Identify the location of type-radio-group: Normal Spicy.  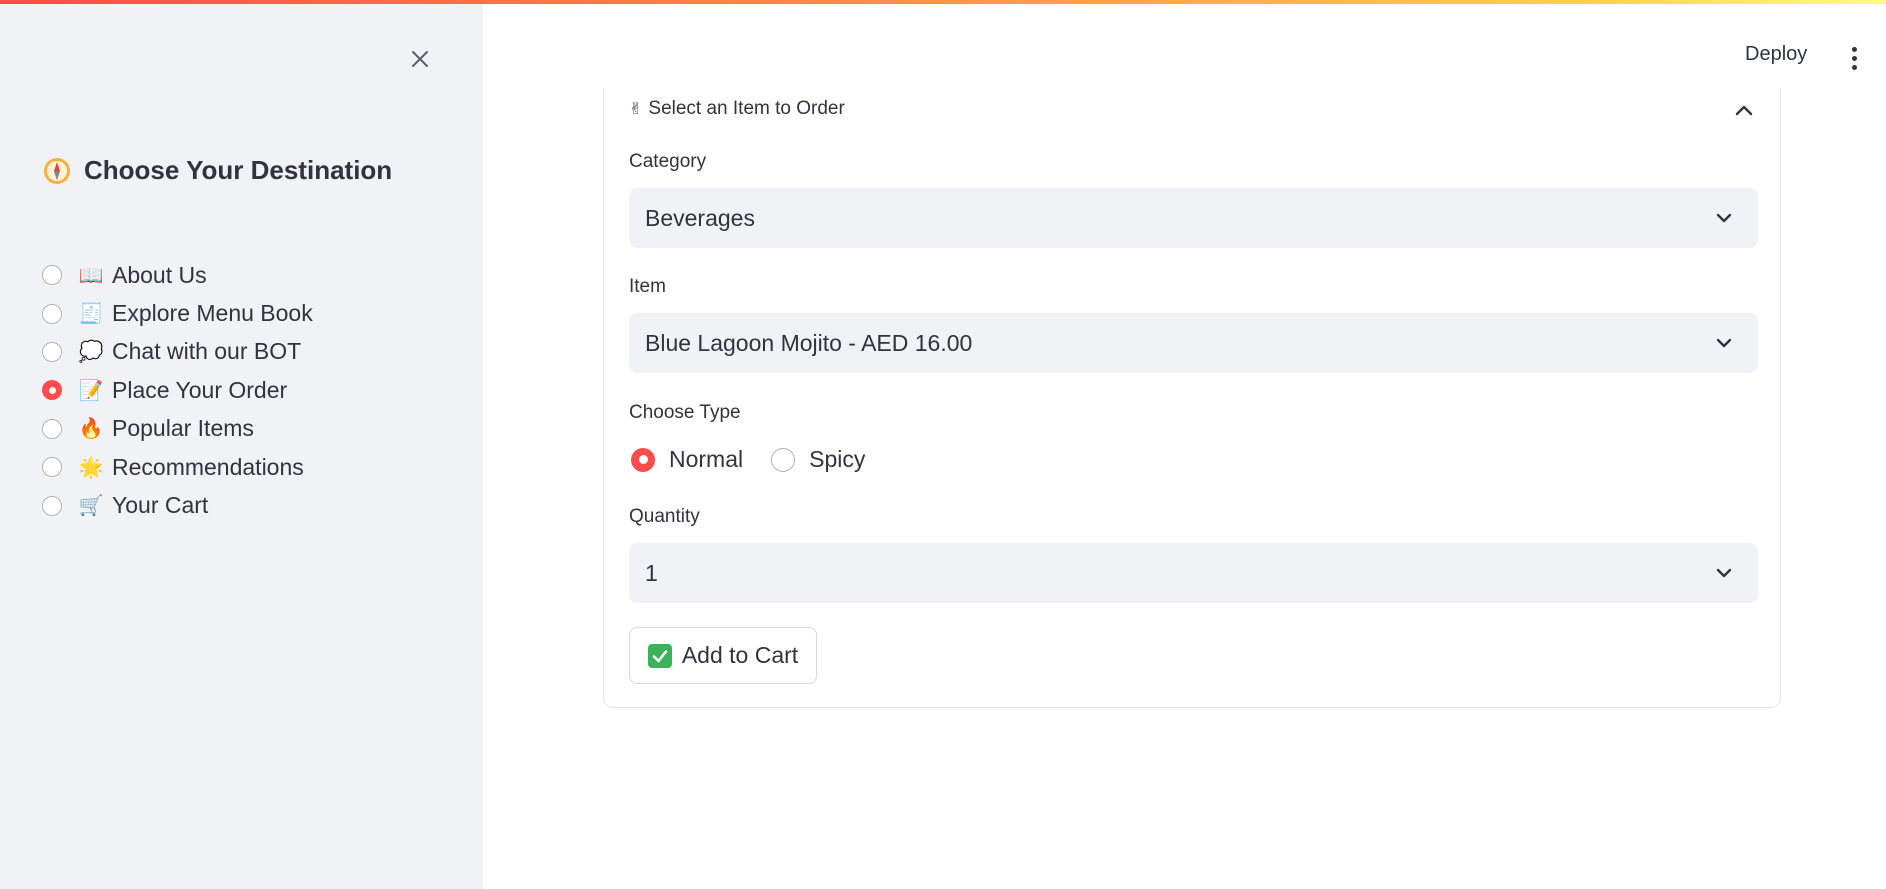
(762, 459).